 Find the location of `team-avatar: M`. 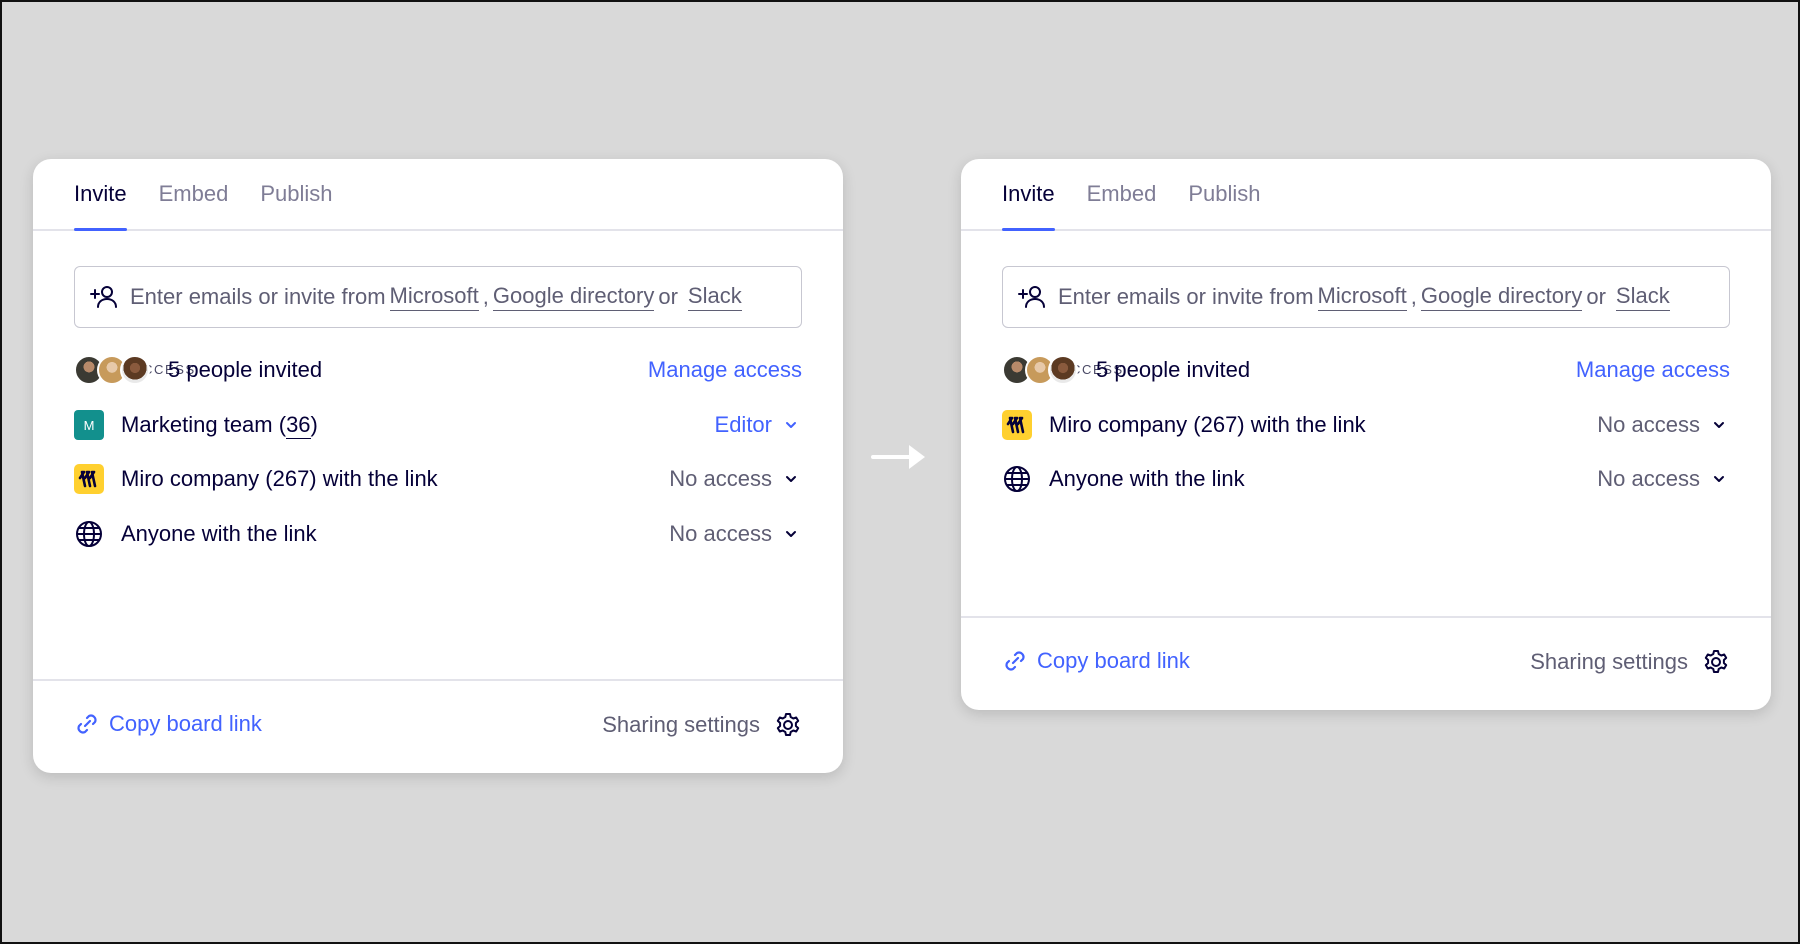

team-avatar: M is located at coordinates (89, 425).